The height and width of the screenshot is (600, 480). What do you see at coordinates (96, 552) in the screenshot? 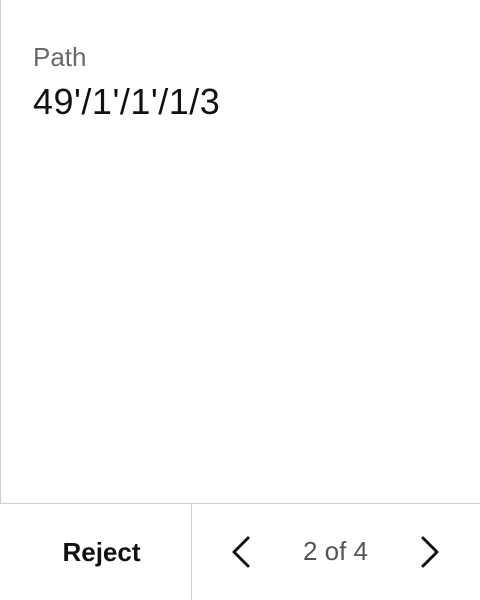
I see `reject-button: Reject` at bounding box center [96, 552].